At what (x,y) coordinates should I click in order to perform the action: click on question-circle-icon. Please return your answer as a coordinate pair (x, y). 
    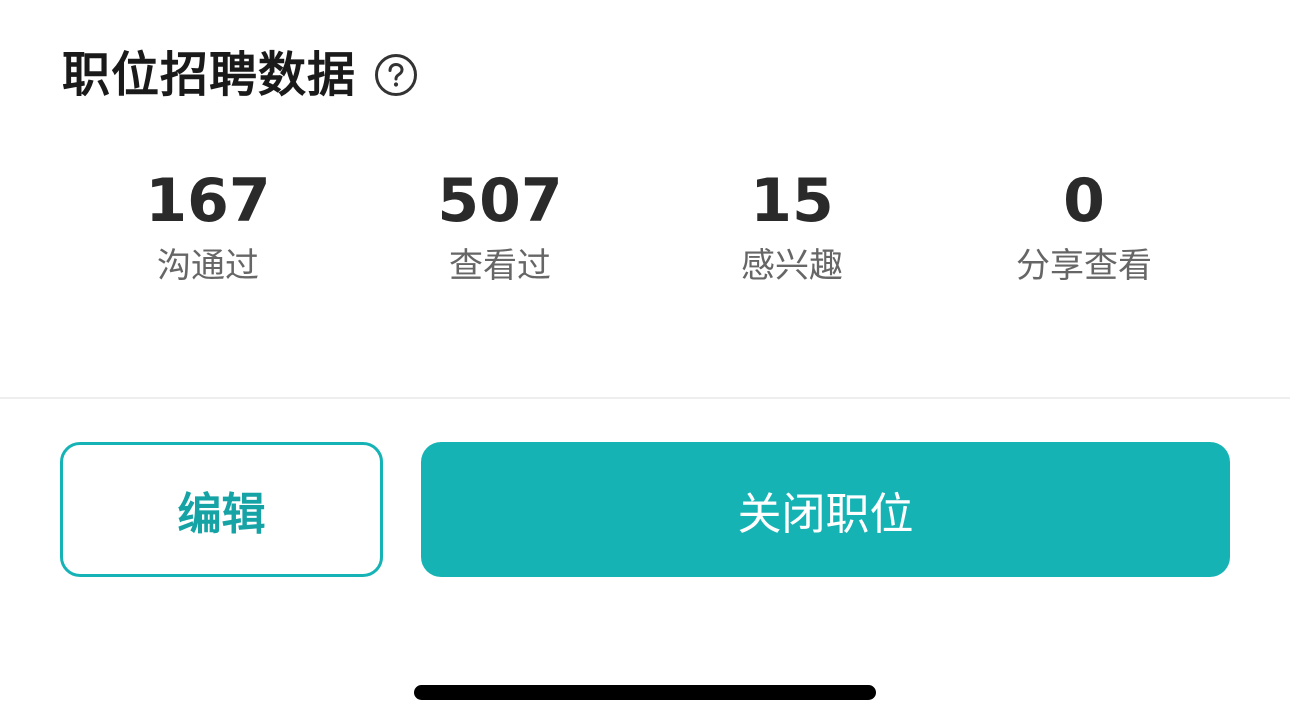
    Looking at the image, I should click on (396, 75).